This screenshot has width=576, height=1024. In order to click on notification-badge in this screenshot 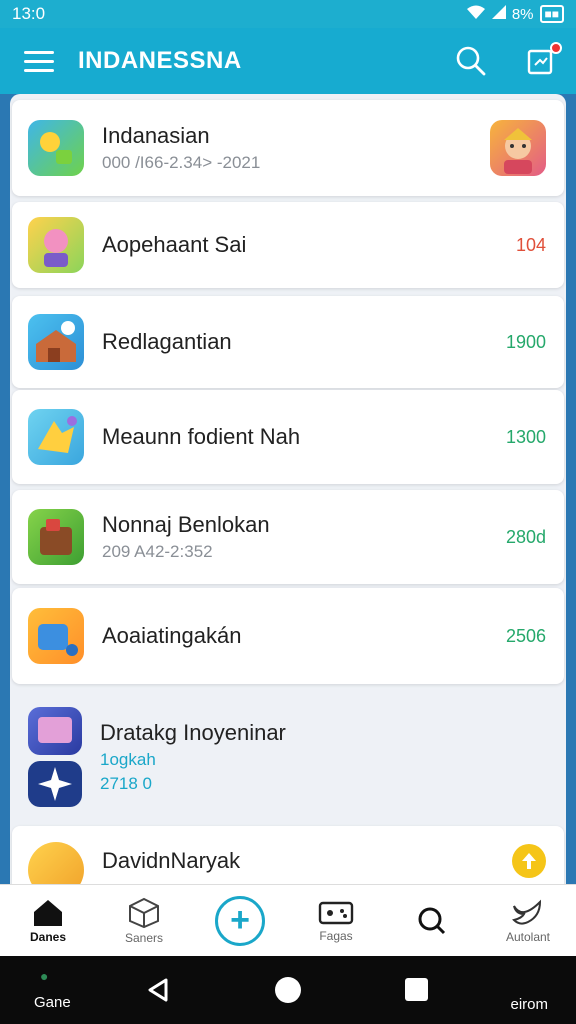, I will do `click(556, 48)`.